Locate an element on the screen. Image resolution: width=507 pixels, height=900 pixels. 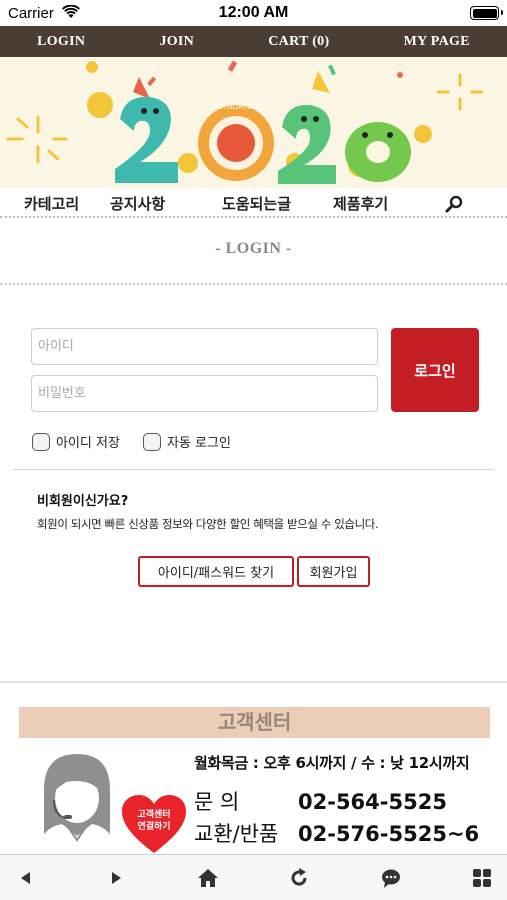
login-link: LOGIN is located at coordinates (61, 42).